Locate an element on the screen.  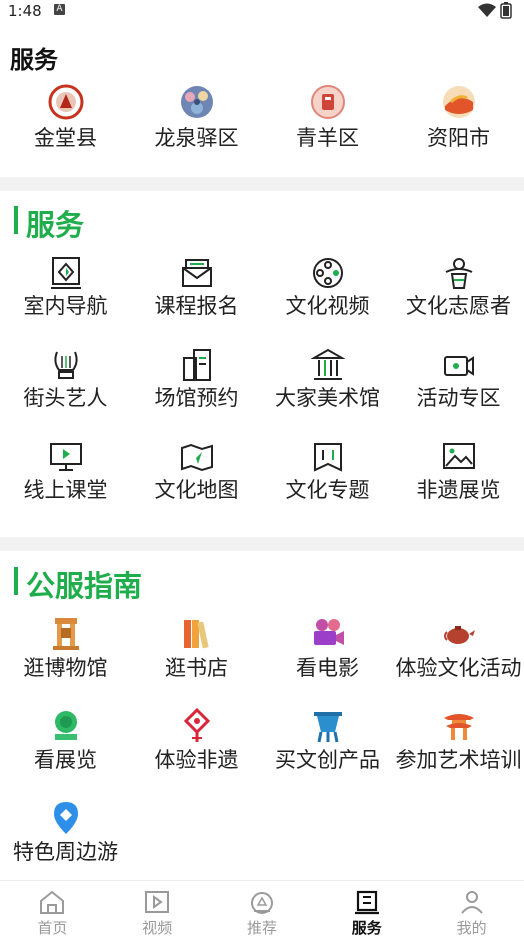
tab-service: 服务 is located at coordinates (366, 913).